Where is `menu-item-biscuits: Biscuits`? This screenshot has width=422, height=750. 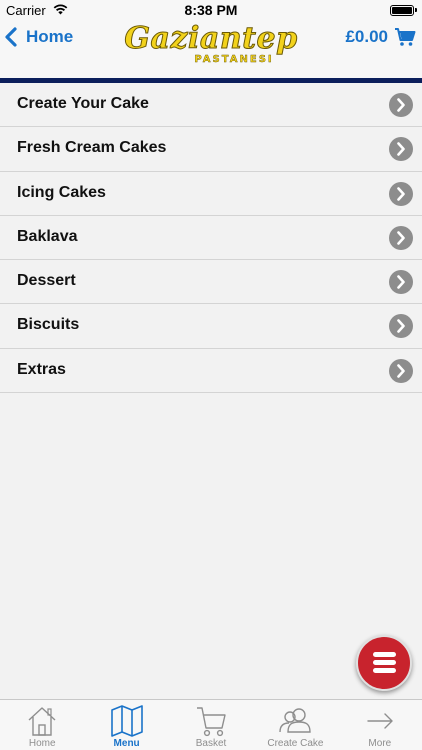 menu-item-biscuits: Biscuits is located at coordinates (211, 326).